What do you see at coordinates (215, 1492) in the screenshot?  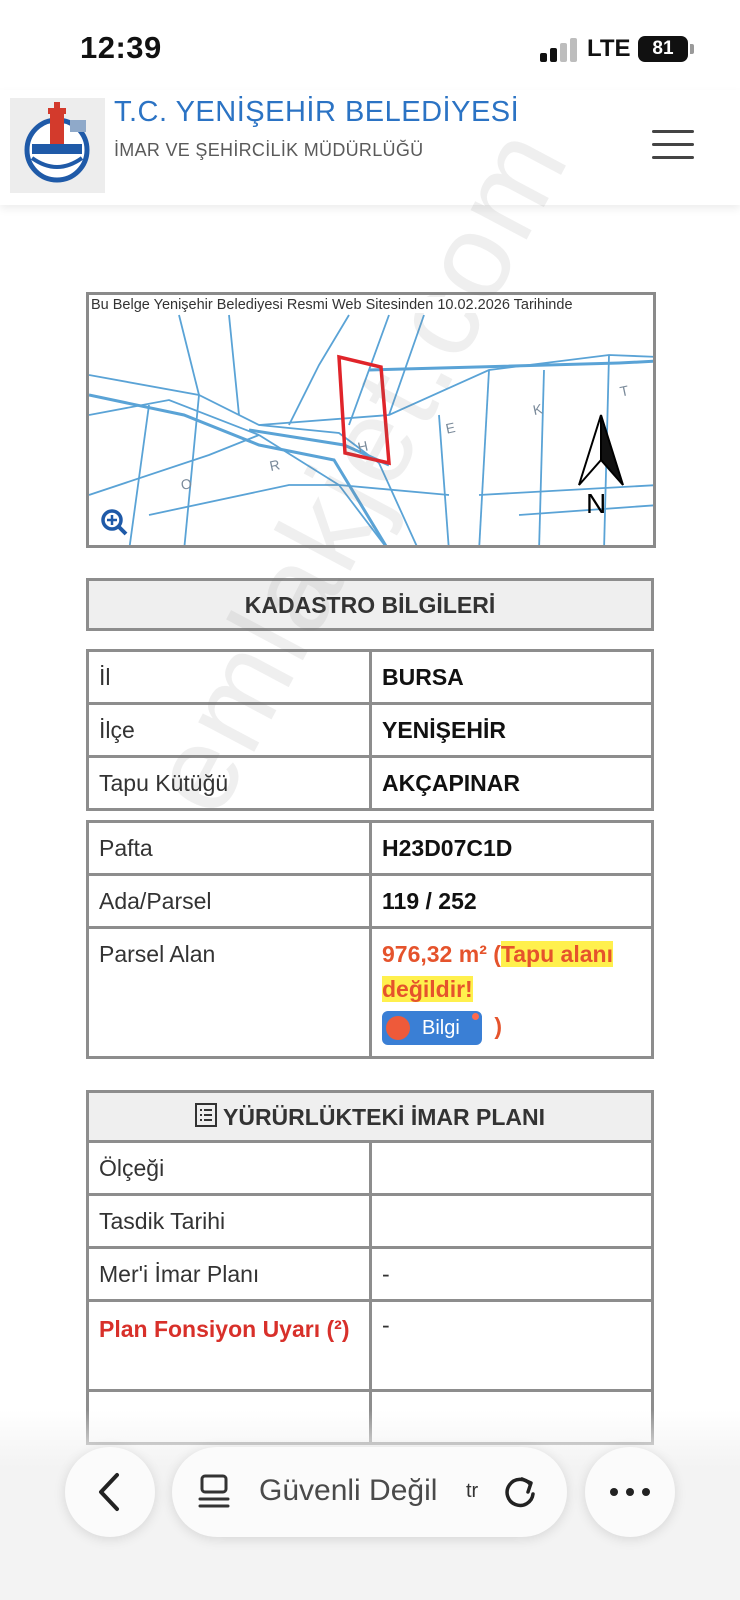 I see `page-menu-icon` at bounding box center [215, 1492].